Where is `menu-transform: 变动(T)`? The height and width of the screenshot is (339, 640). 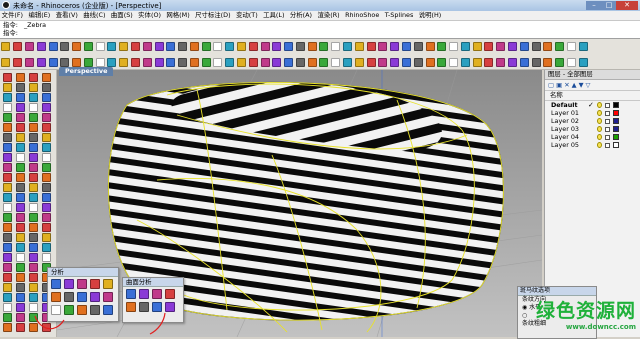
menu-transform: 变动(T) is located at coordinates (246, 15).